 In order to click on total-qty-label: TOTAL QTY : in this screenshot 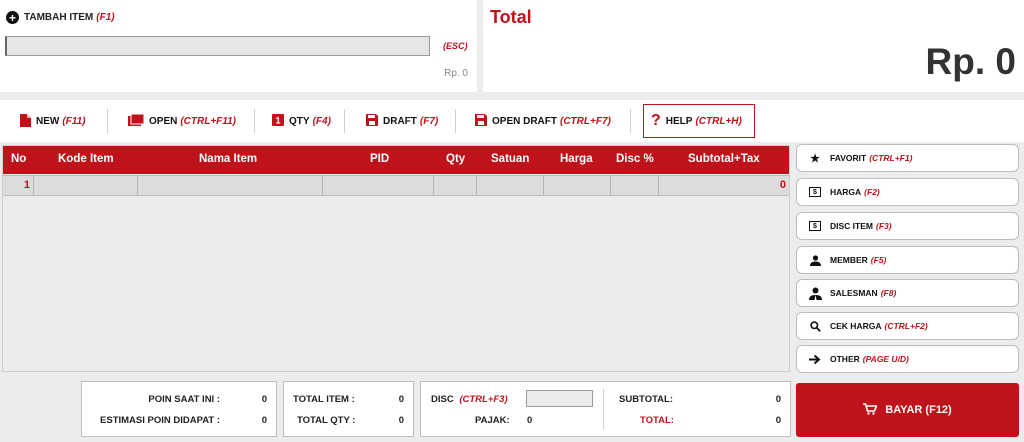, I will do `click(326, 420)`.